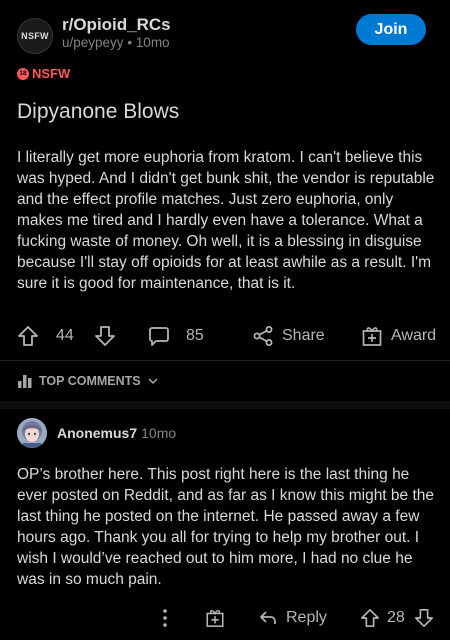 Image resolution: width=450 pixels, height=640 pixels. Describe the element at coordinates (159, 433) in the screenshot. I see `comment-age: 10mo` at that location.